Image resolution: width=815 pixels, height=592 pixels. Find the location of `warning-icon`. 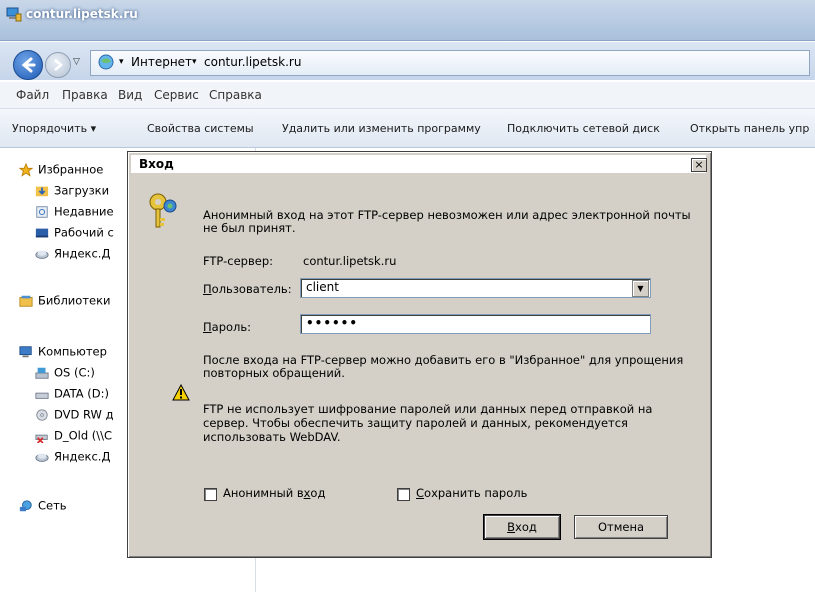

warning-icon is located at coordinates (181, 392).